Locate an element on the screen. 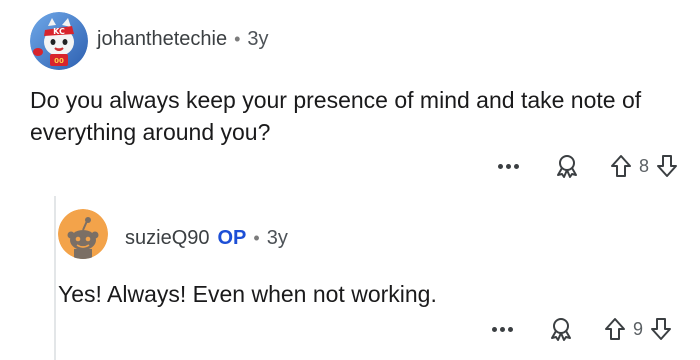 Image resolution: width=700 pixels, height=360 pixels. username: johanthetechie is located at coordinates (162, 39).